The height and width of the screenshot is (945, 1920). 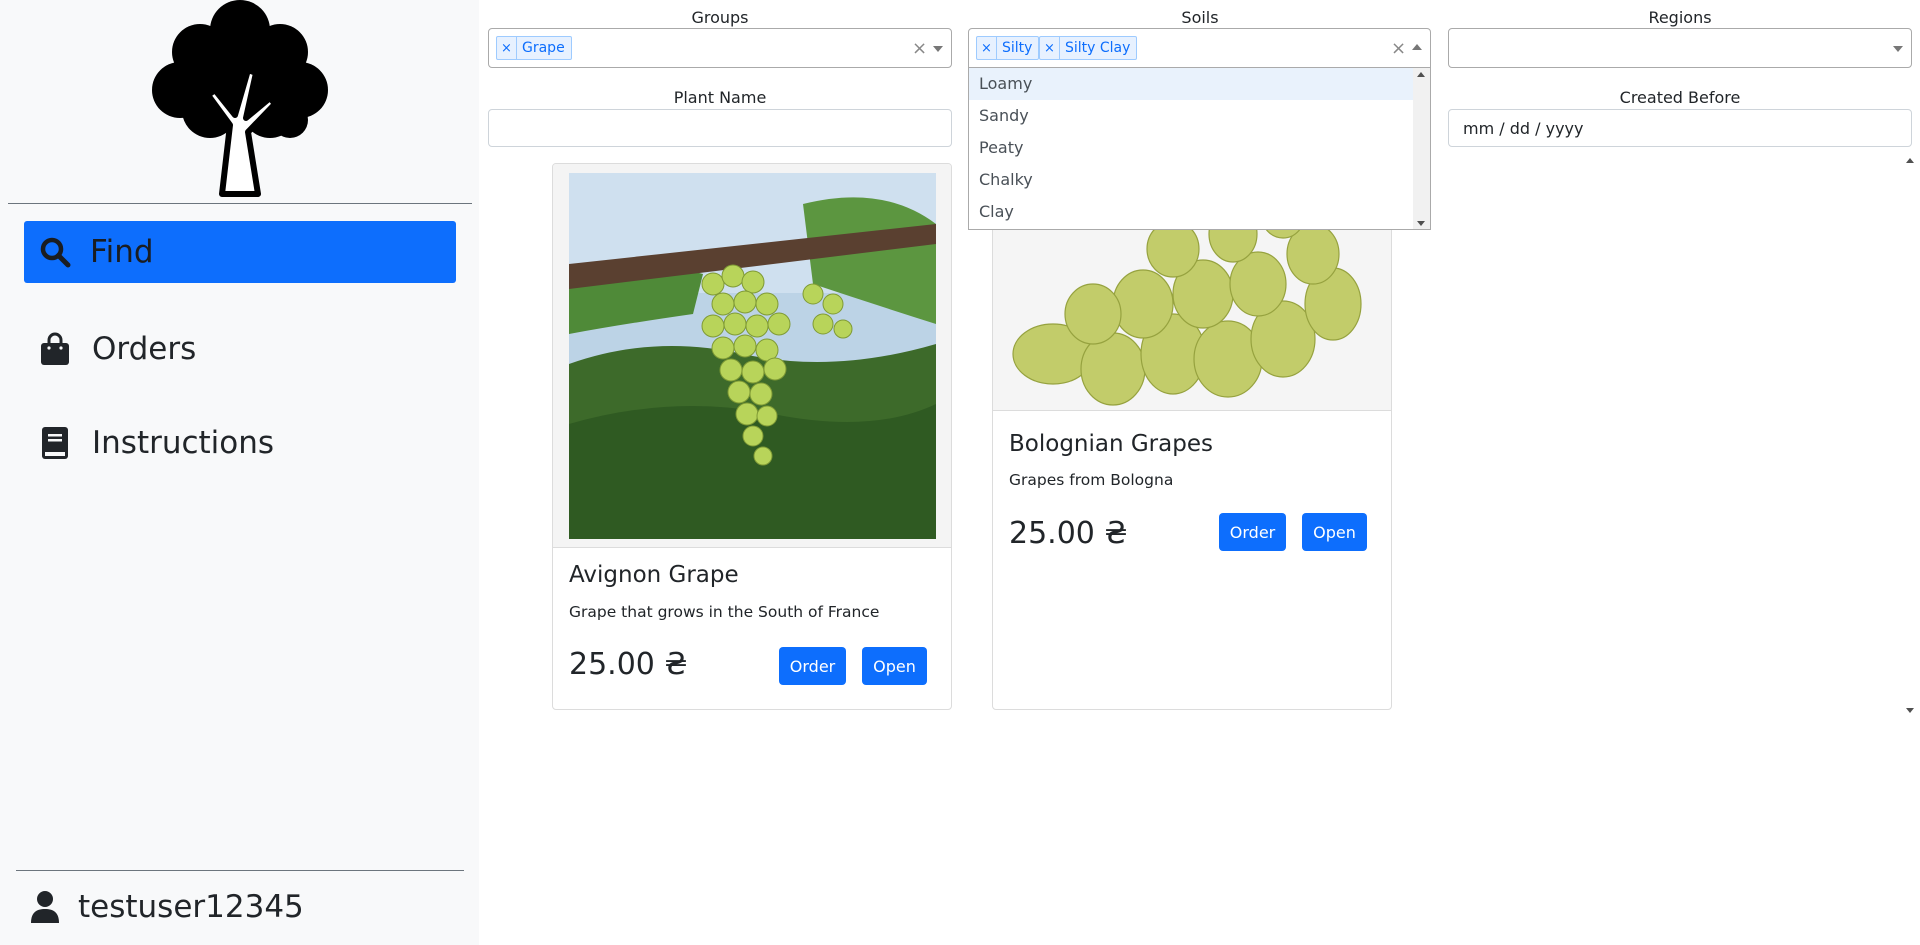 I want to click on selected-tag: × Silty Clay, so click(x=1088, y=48).